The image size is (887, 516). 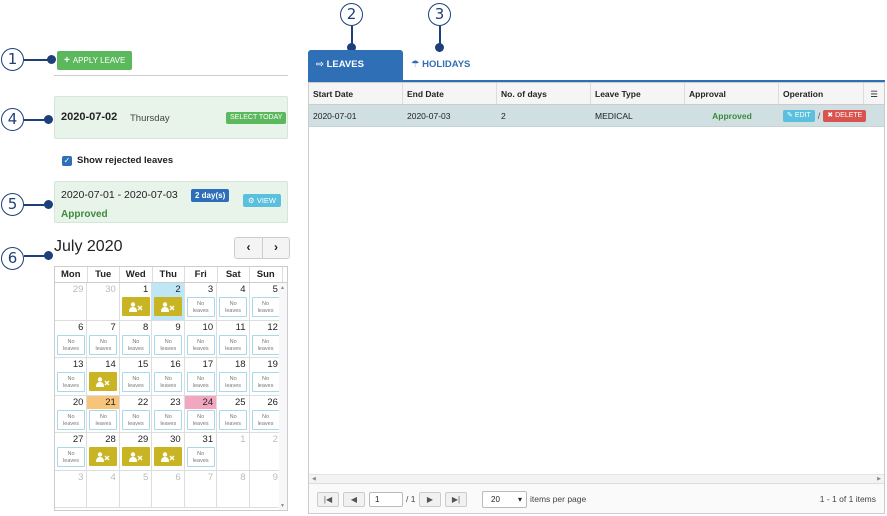 I want to click on calendar-day: 7, so click(x=201, y=488).